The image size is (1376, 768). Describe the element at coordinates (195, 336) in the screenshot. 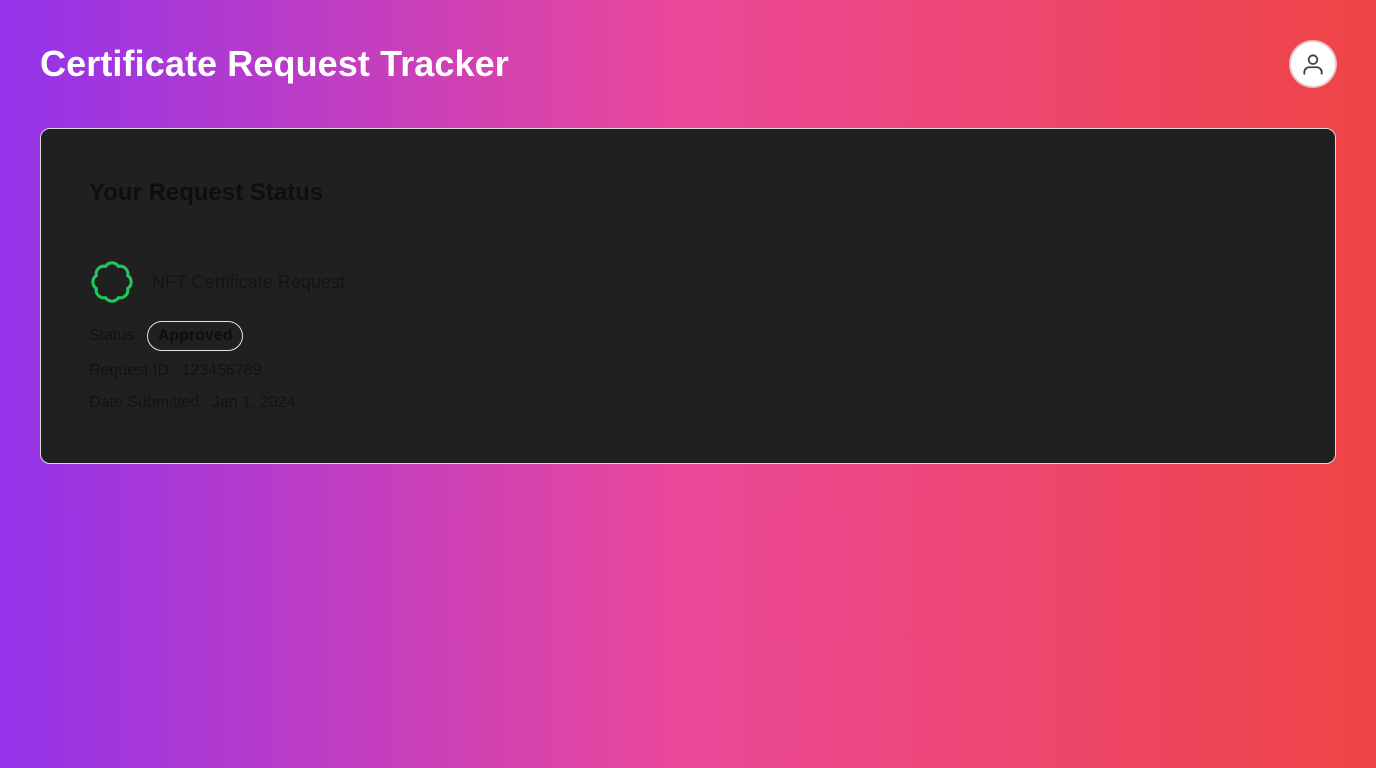

I see `status-badge: Approved` at that location.